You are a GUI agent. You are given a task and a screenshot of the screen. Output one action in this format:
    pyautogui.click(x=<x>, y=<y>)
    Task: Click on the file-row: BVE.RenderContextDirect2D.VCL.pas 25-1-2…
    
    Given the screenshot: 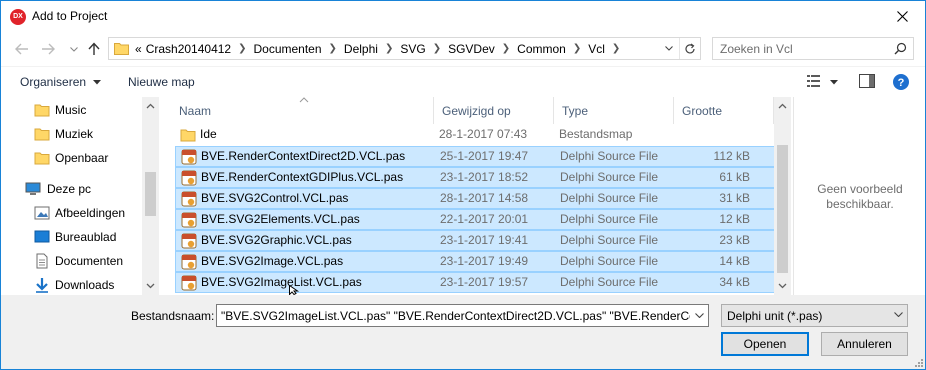 What is the action you would take?
    pyautogui.click(x=475, y=156)
    